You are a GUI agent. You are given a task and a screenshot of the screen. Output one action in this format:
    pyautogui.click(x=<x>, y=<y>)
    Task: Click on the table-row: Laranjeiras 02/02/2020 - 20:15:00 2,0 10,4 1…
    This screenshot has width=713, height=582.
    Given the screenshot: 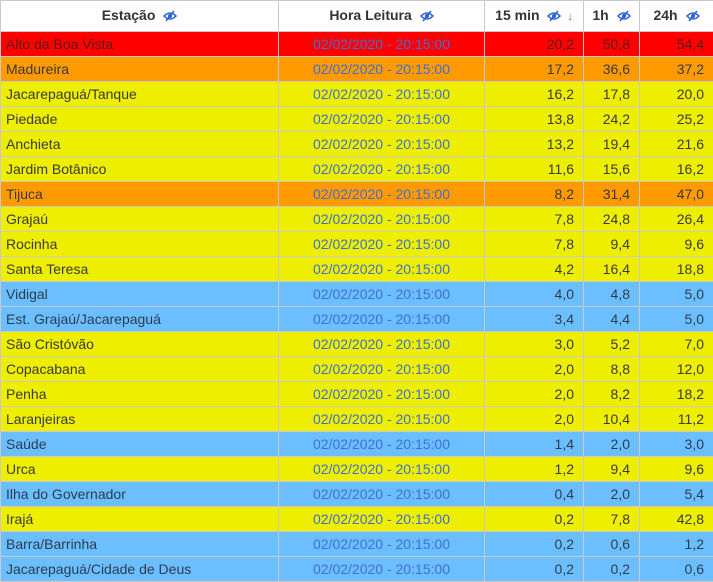 What is the action you would take?
    pyautogui.click(x=356, y=419)
    